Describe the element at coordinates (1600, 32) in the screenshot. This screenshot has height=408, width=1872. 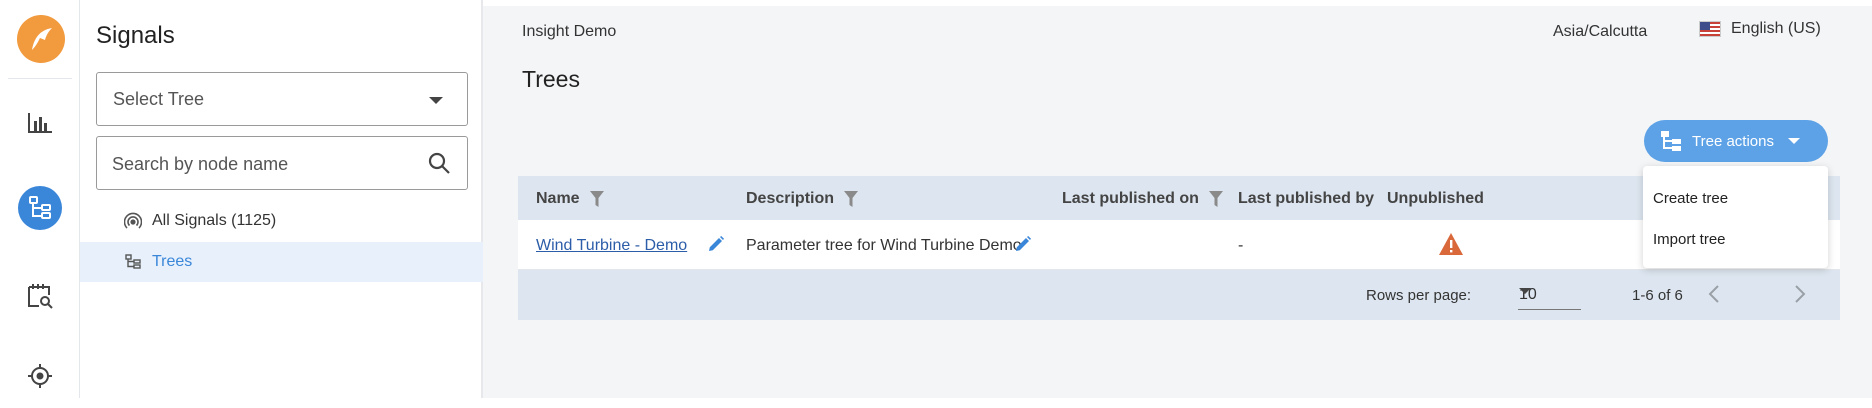
I see `timezone-label: Asia/Calcutta` at that location.